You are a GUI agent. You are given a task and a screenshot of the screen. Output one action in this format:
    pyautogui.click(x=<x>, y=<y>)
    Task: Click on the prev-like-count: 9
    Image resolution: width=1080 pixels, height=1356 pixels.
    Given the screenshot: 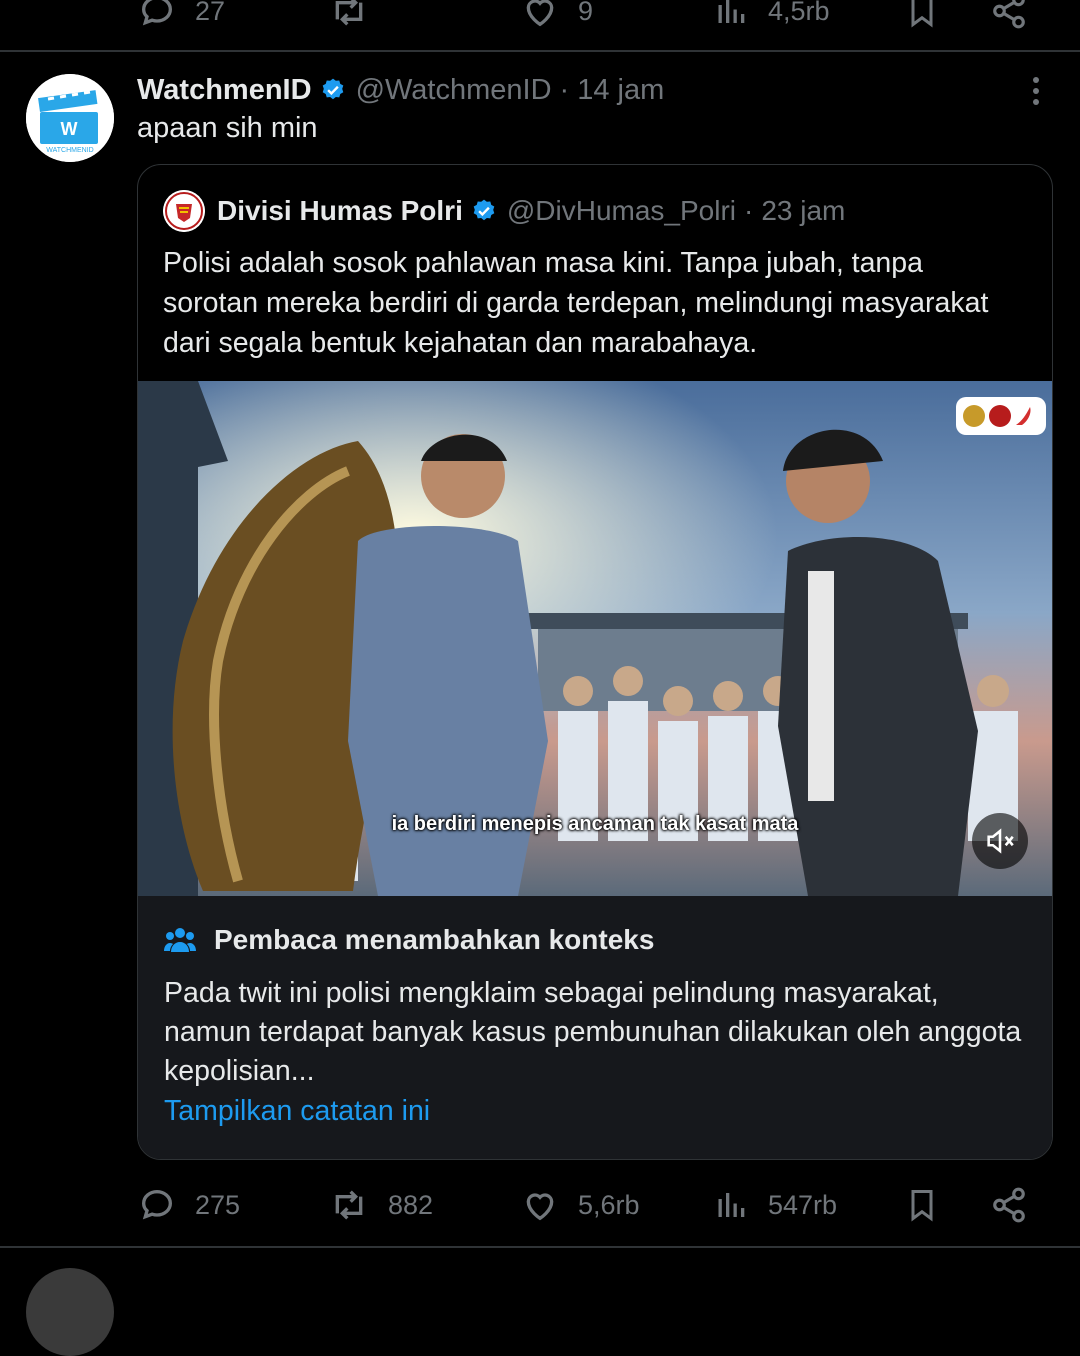 What is the action you would take?
    pyautogui.click(x=586, y=13)
    